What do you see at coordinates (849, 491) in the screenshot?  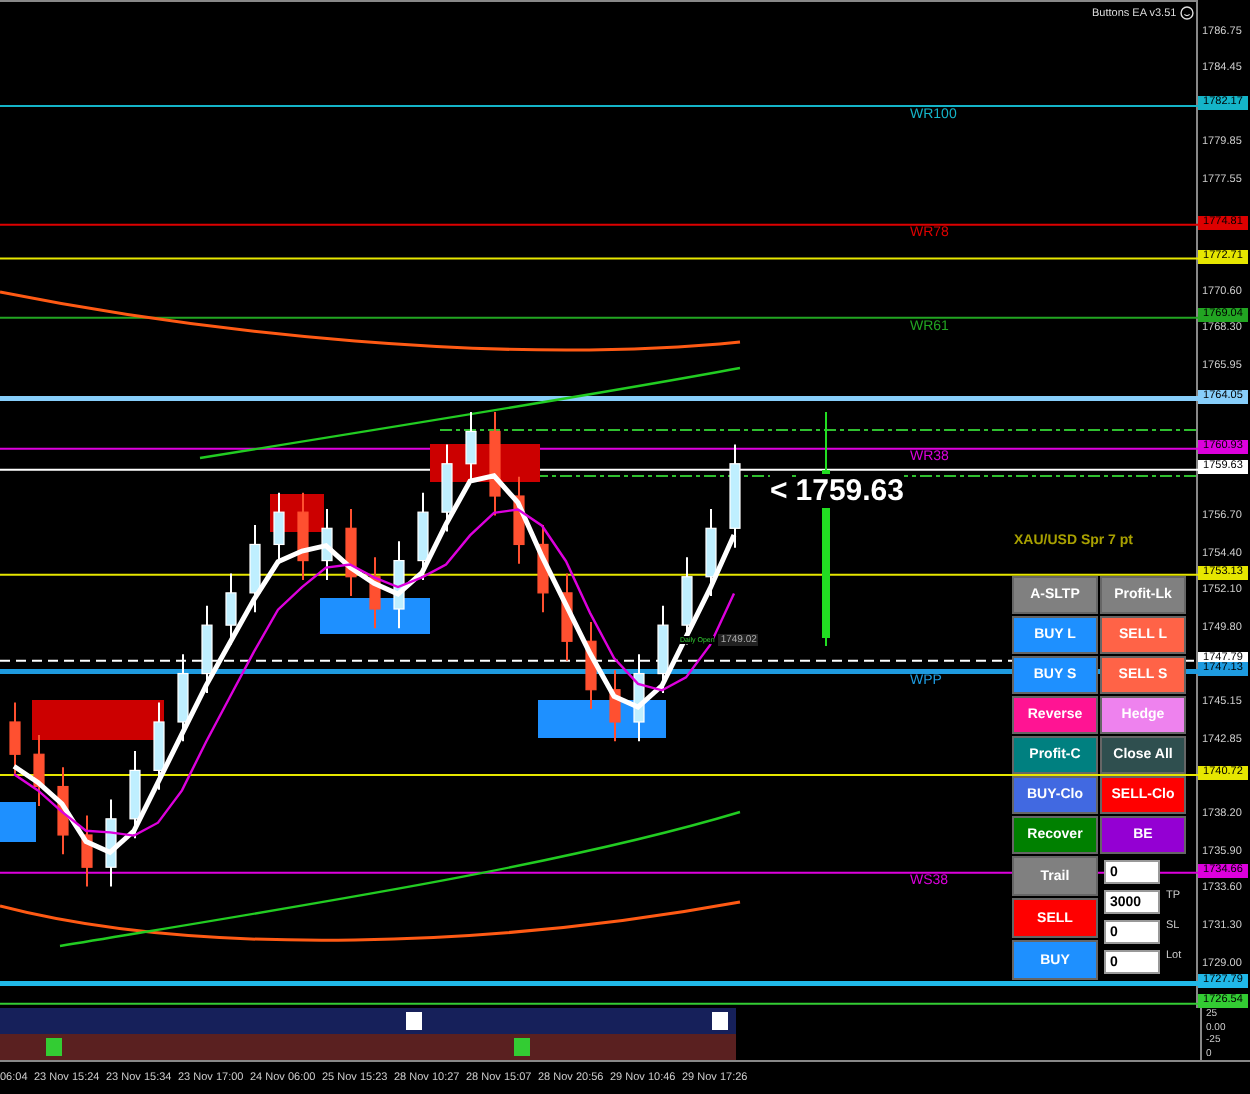 I see `current-price: 1759.63` at bounding box center [849, 491].